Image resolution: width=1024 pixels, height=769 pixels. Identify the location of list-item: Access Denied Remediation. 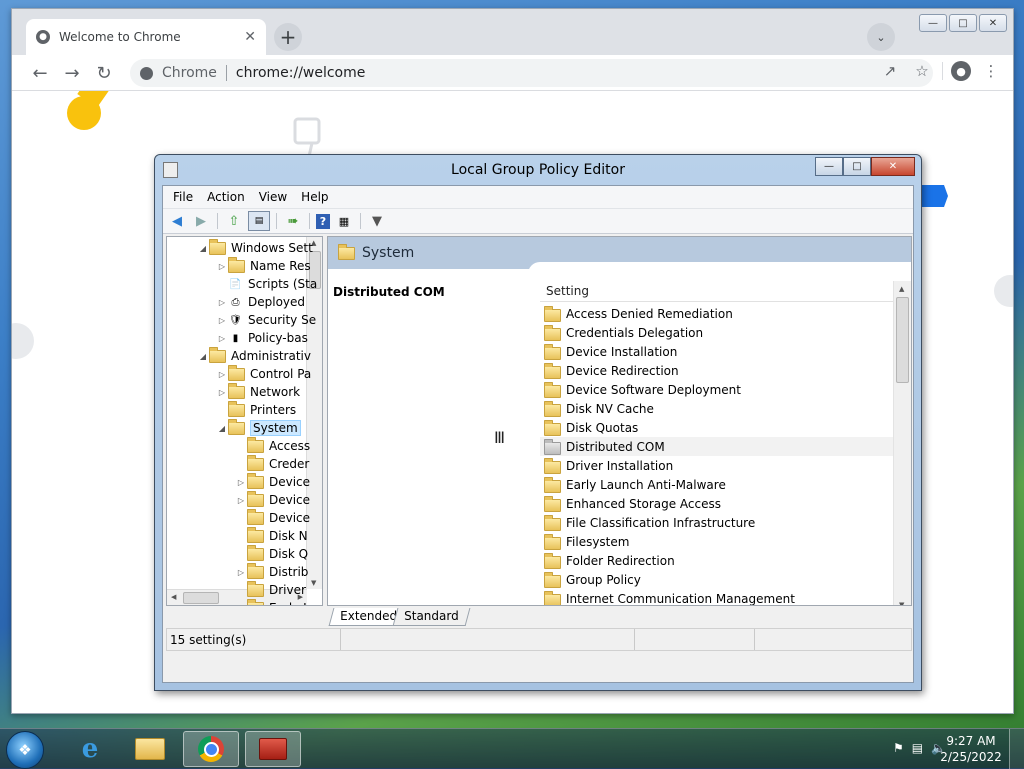
(716, 313).